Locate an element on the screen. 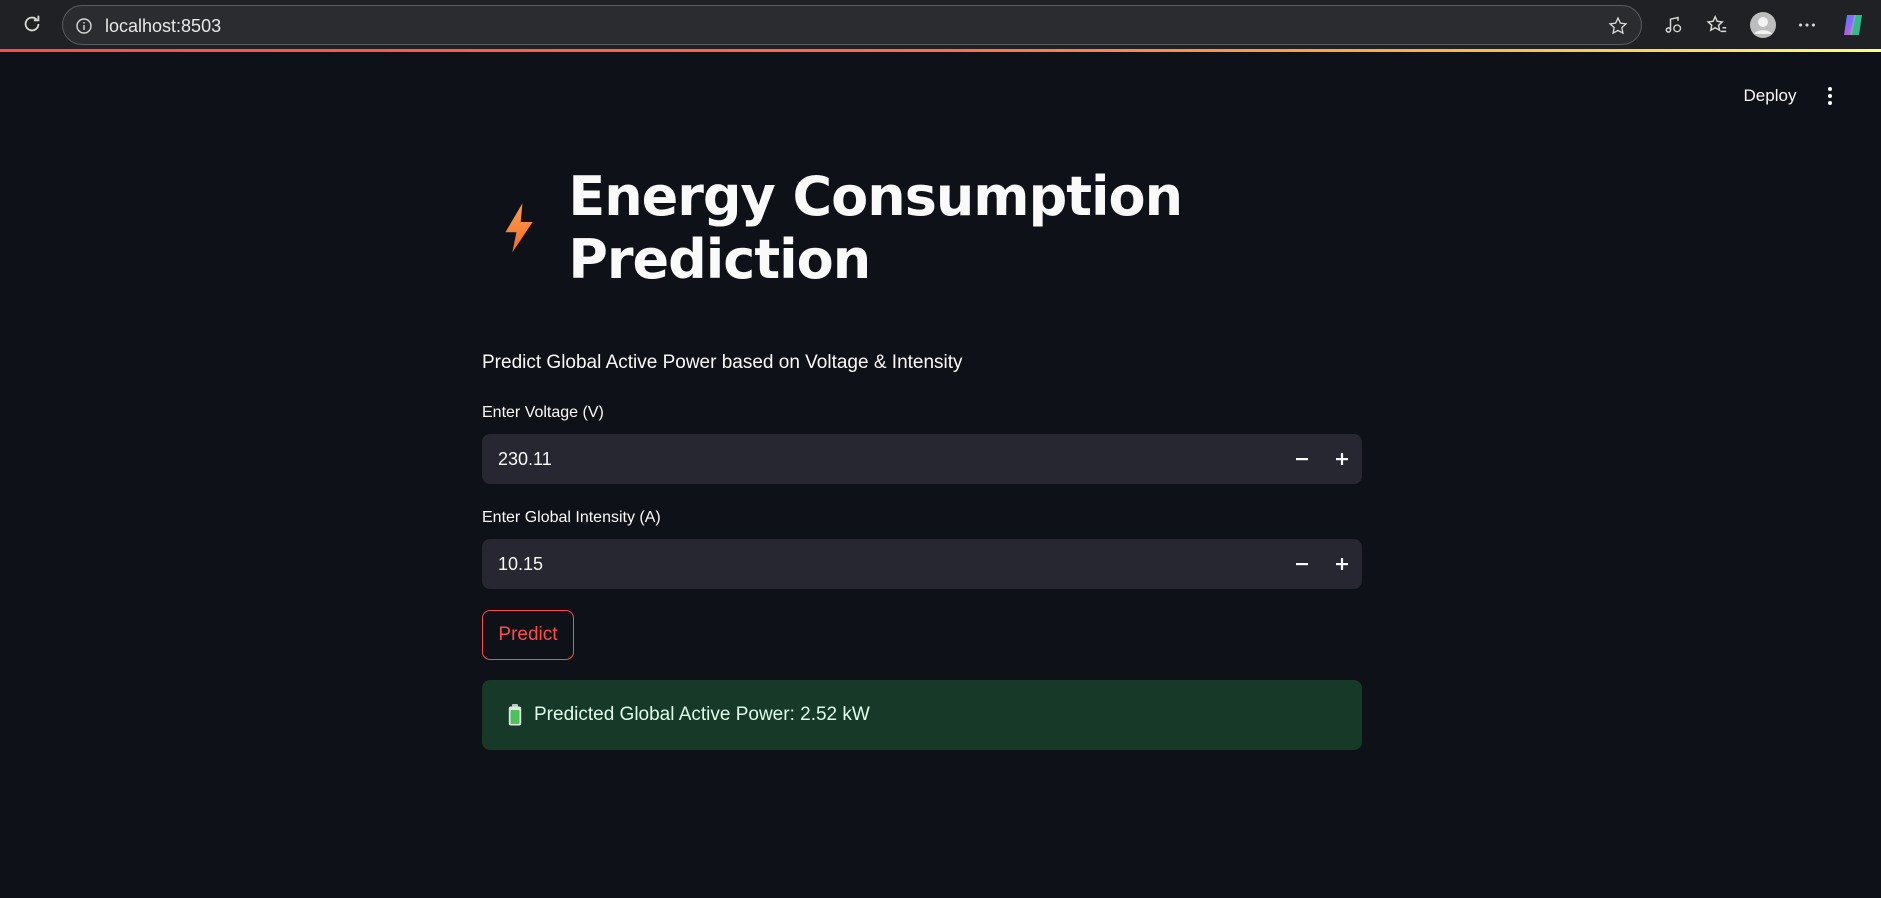 Image resolution: width=1881 pixels, height=898 pixels. page-loading-bar is located at coordinates (940, 50).